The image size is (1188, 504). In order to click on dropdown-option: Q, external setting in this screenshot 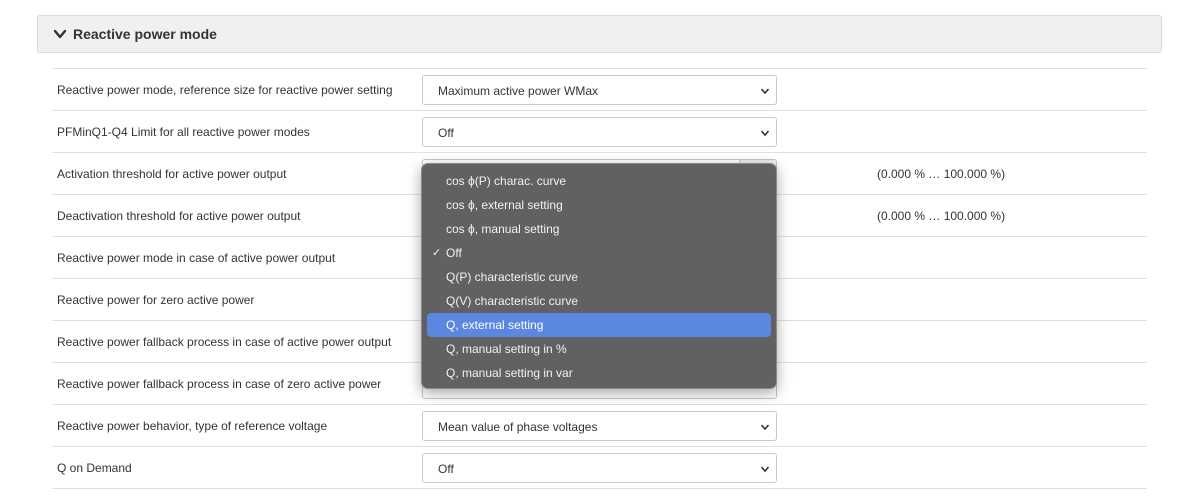, I will do `click(599, 325)`.